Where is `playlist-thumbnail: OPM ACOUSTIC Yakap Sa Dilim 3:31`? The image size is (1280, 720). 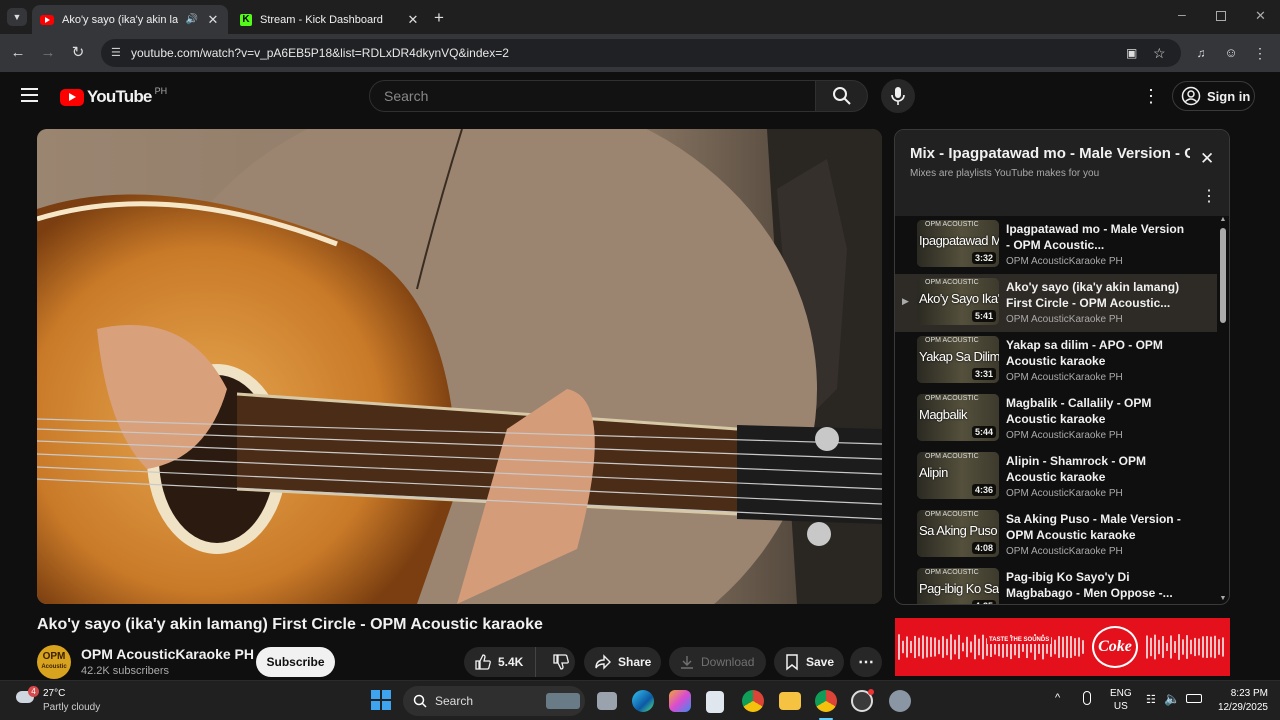 playlist-thumbnail: OPM ACOUSTIC Yakap Sa Dilim 3:31 is located at coordinates (958, 359).